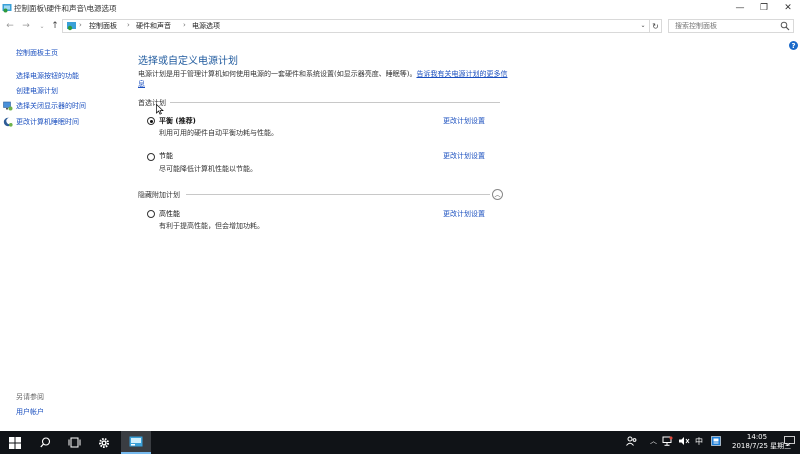  Describe the element at coordinates (10, 26) in the screenshot. I see `back-button: ←` at that location.